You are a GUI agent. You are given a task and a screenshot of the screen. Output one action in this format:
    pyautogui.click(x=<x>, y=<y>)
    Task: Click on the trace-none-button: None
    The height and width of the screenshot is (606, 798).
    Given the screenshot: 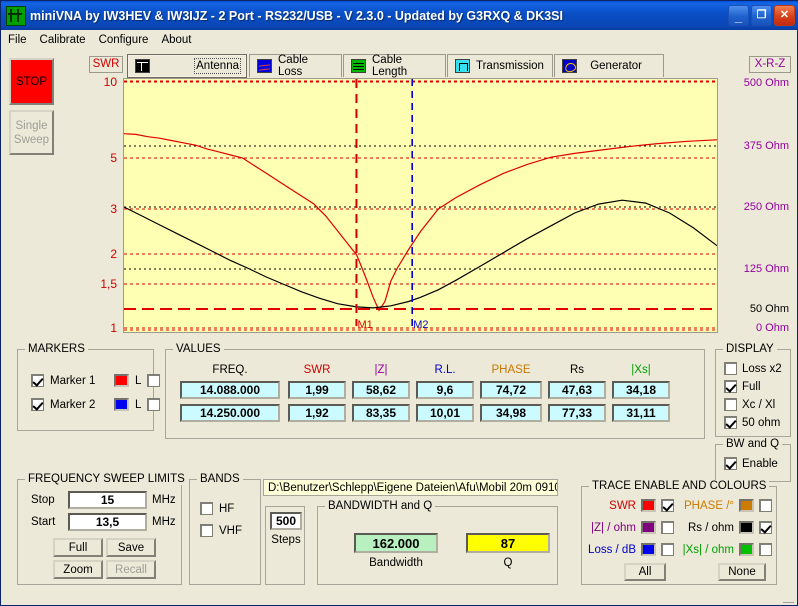 What is the action you would take?
    pyautogui.click(x=742, y=572)
    